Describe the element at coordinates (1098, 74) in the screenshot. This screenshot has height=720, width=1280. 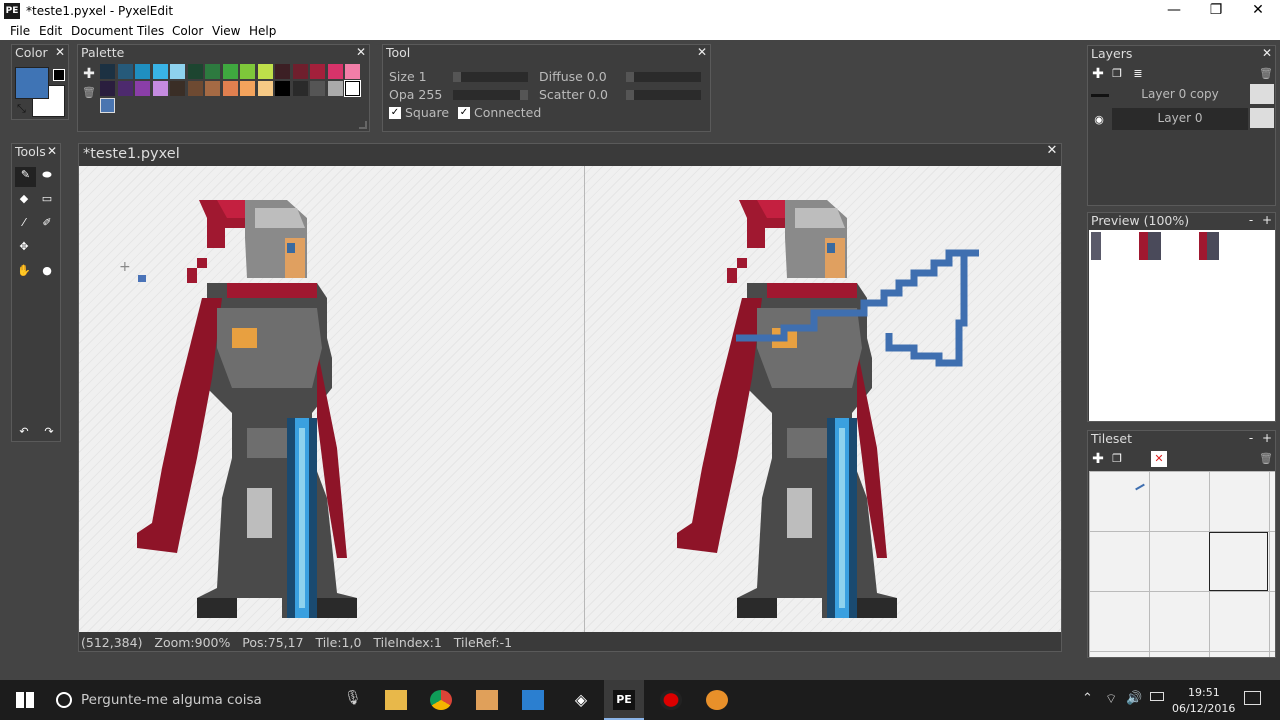
I see `add-layer-icon: ✚` at that location.